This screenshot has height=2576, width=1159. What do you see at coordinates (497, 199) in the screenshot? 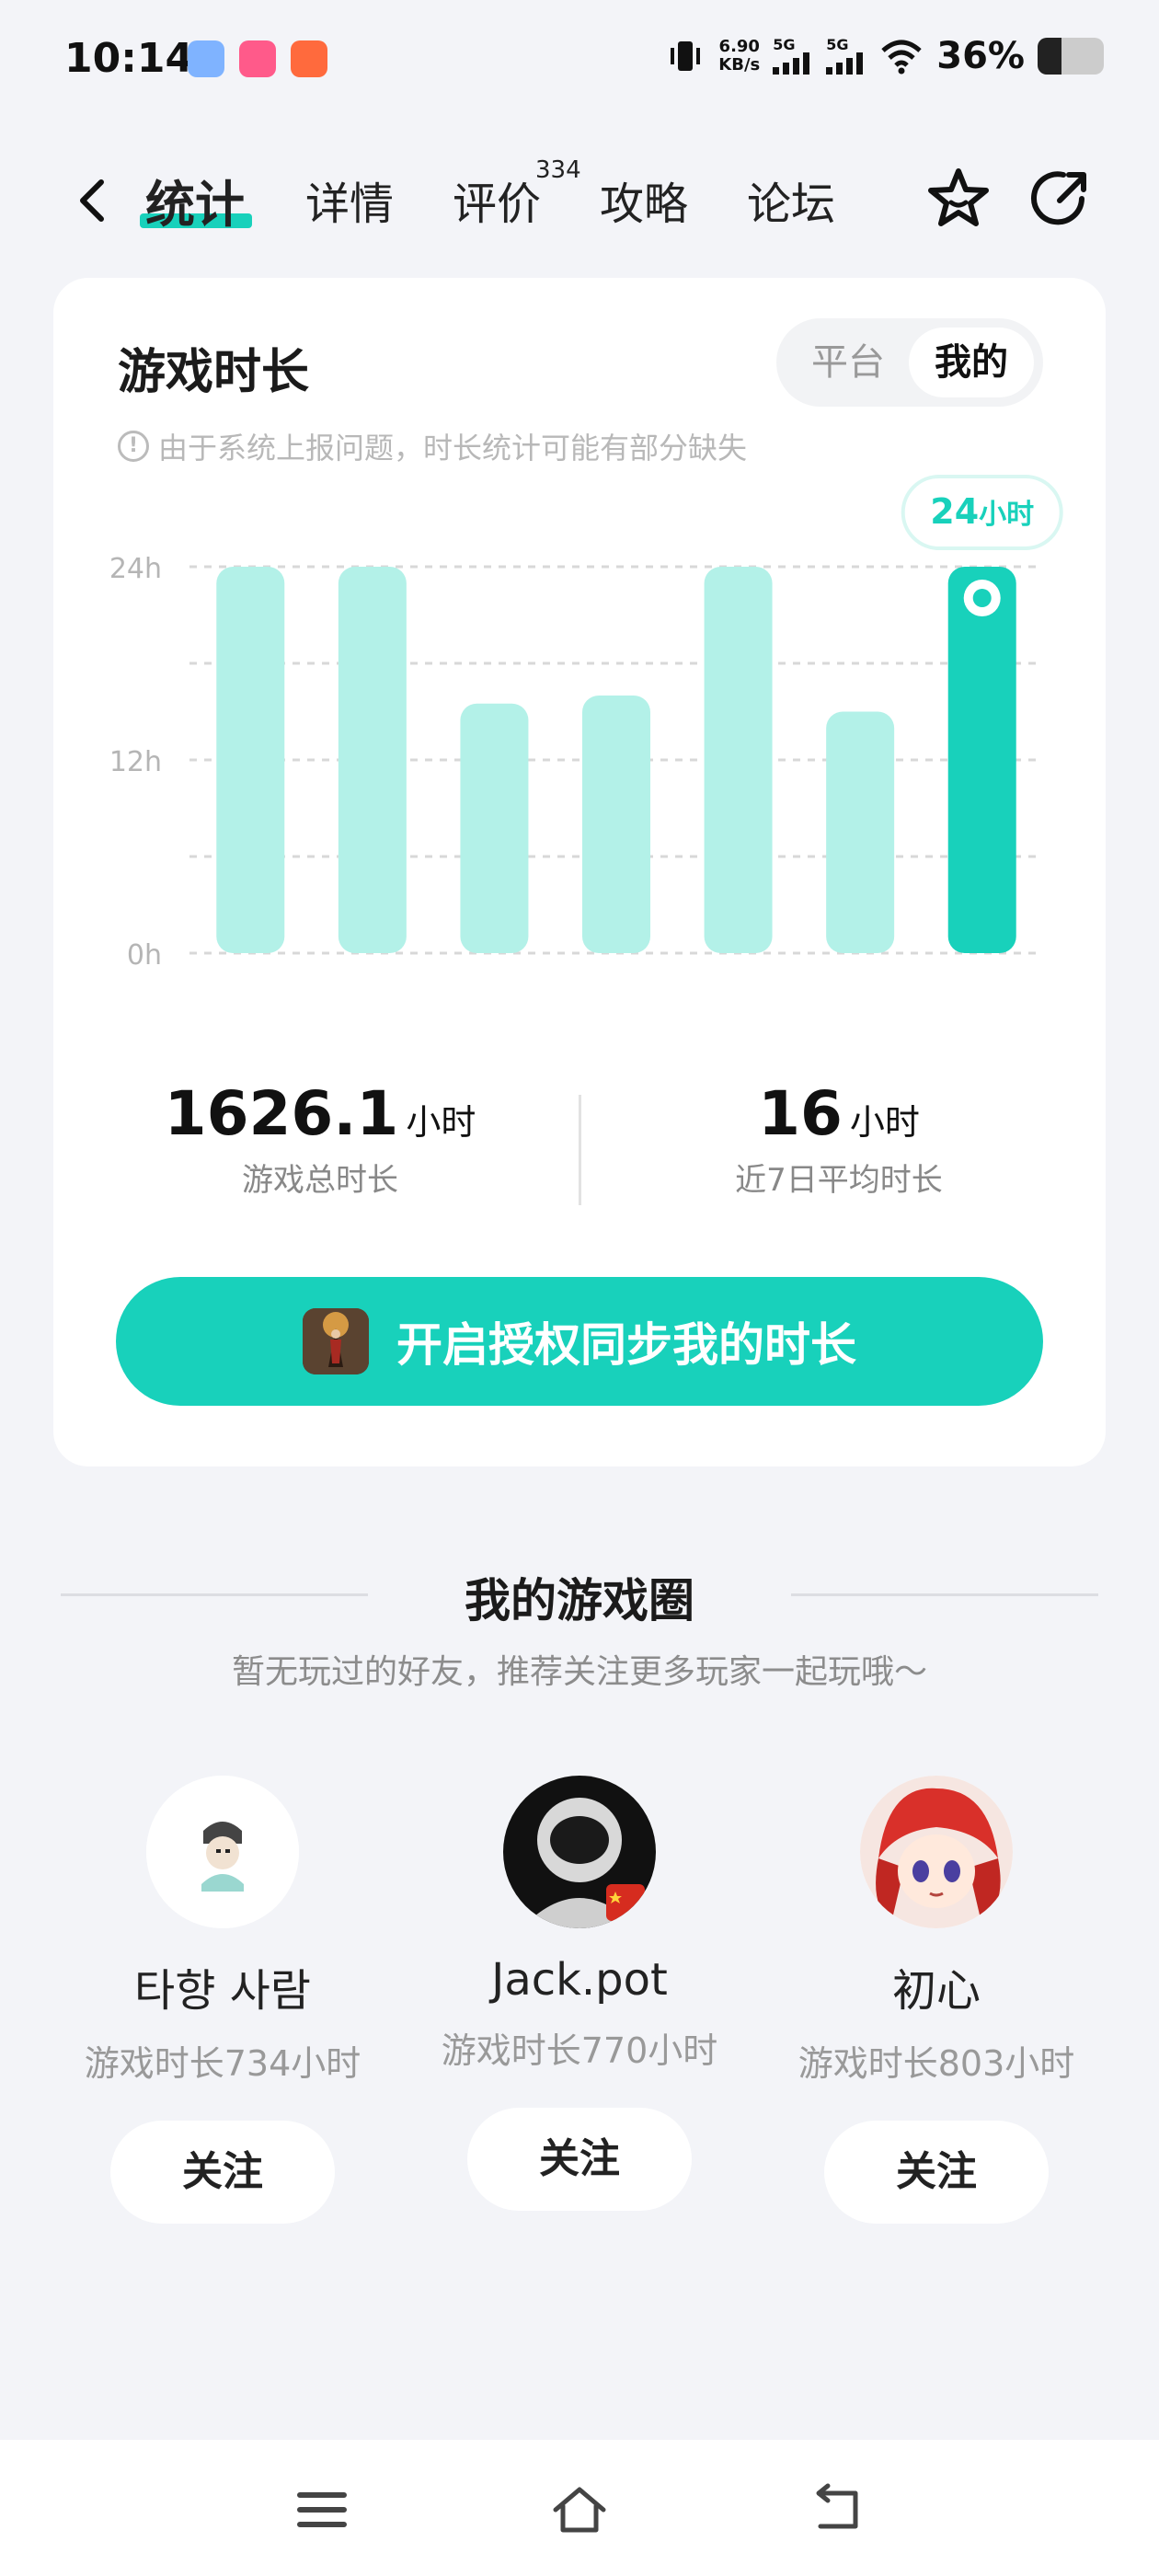
I see `tab-reviews: 评价` at bounding box center [497, 199].